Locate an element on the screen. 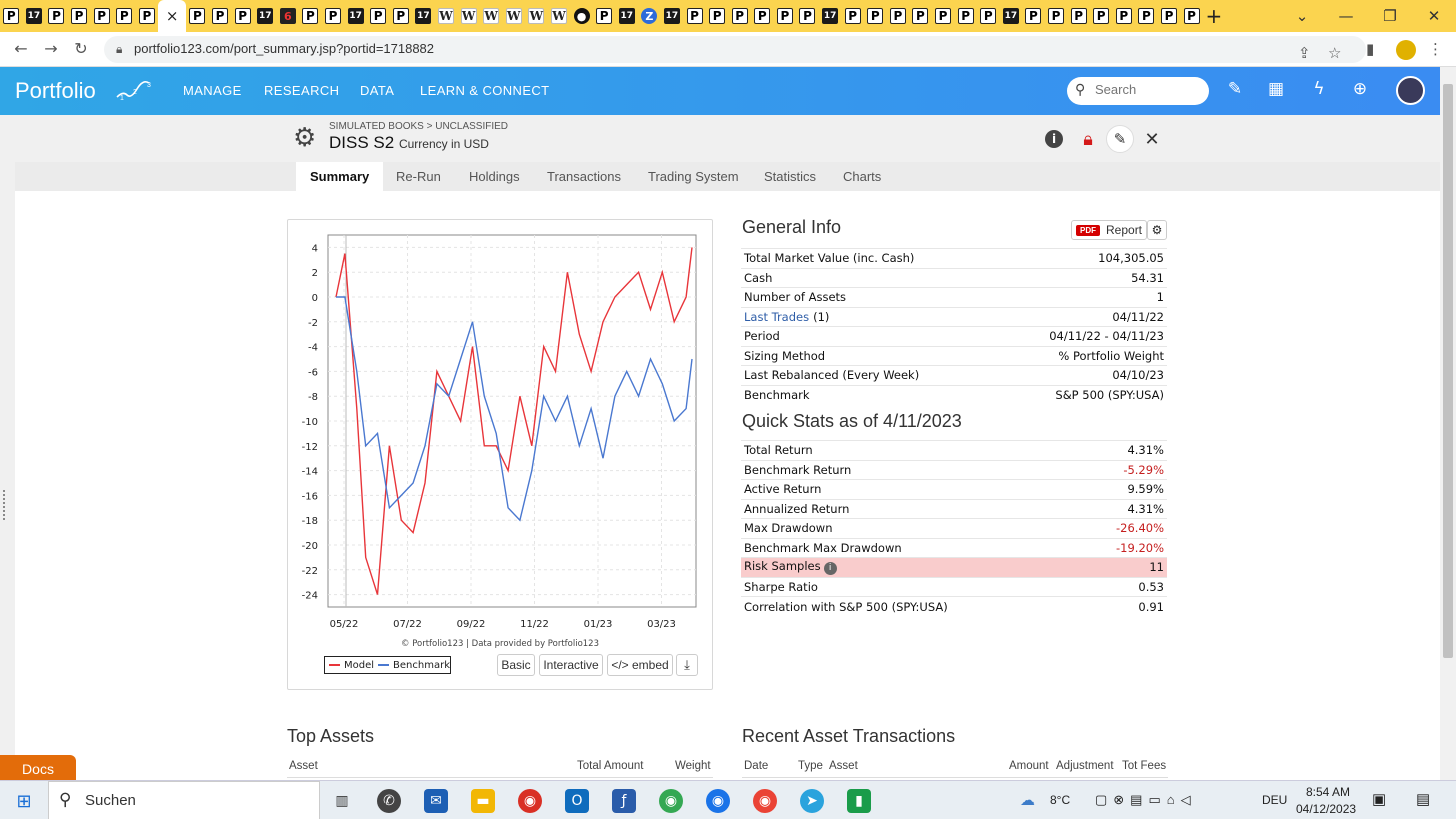 This screenshot has width=1456, height=819. share-icon: ⇪ is located at coordinates (1304, 53).